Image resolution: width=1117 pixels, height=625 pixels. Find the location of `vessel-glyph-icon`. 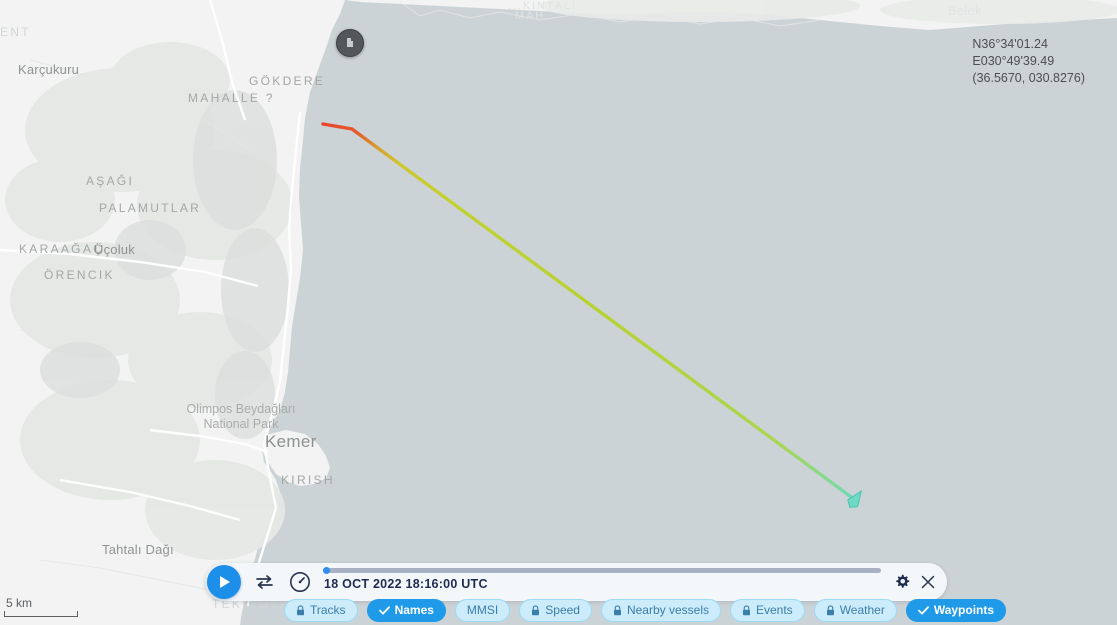

vessel-glyph-icon is located at coordinates (350, 42).